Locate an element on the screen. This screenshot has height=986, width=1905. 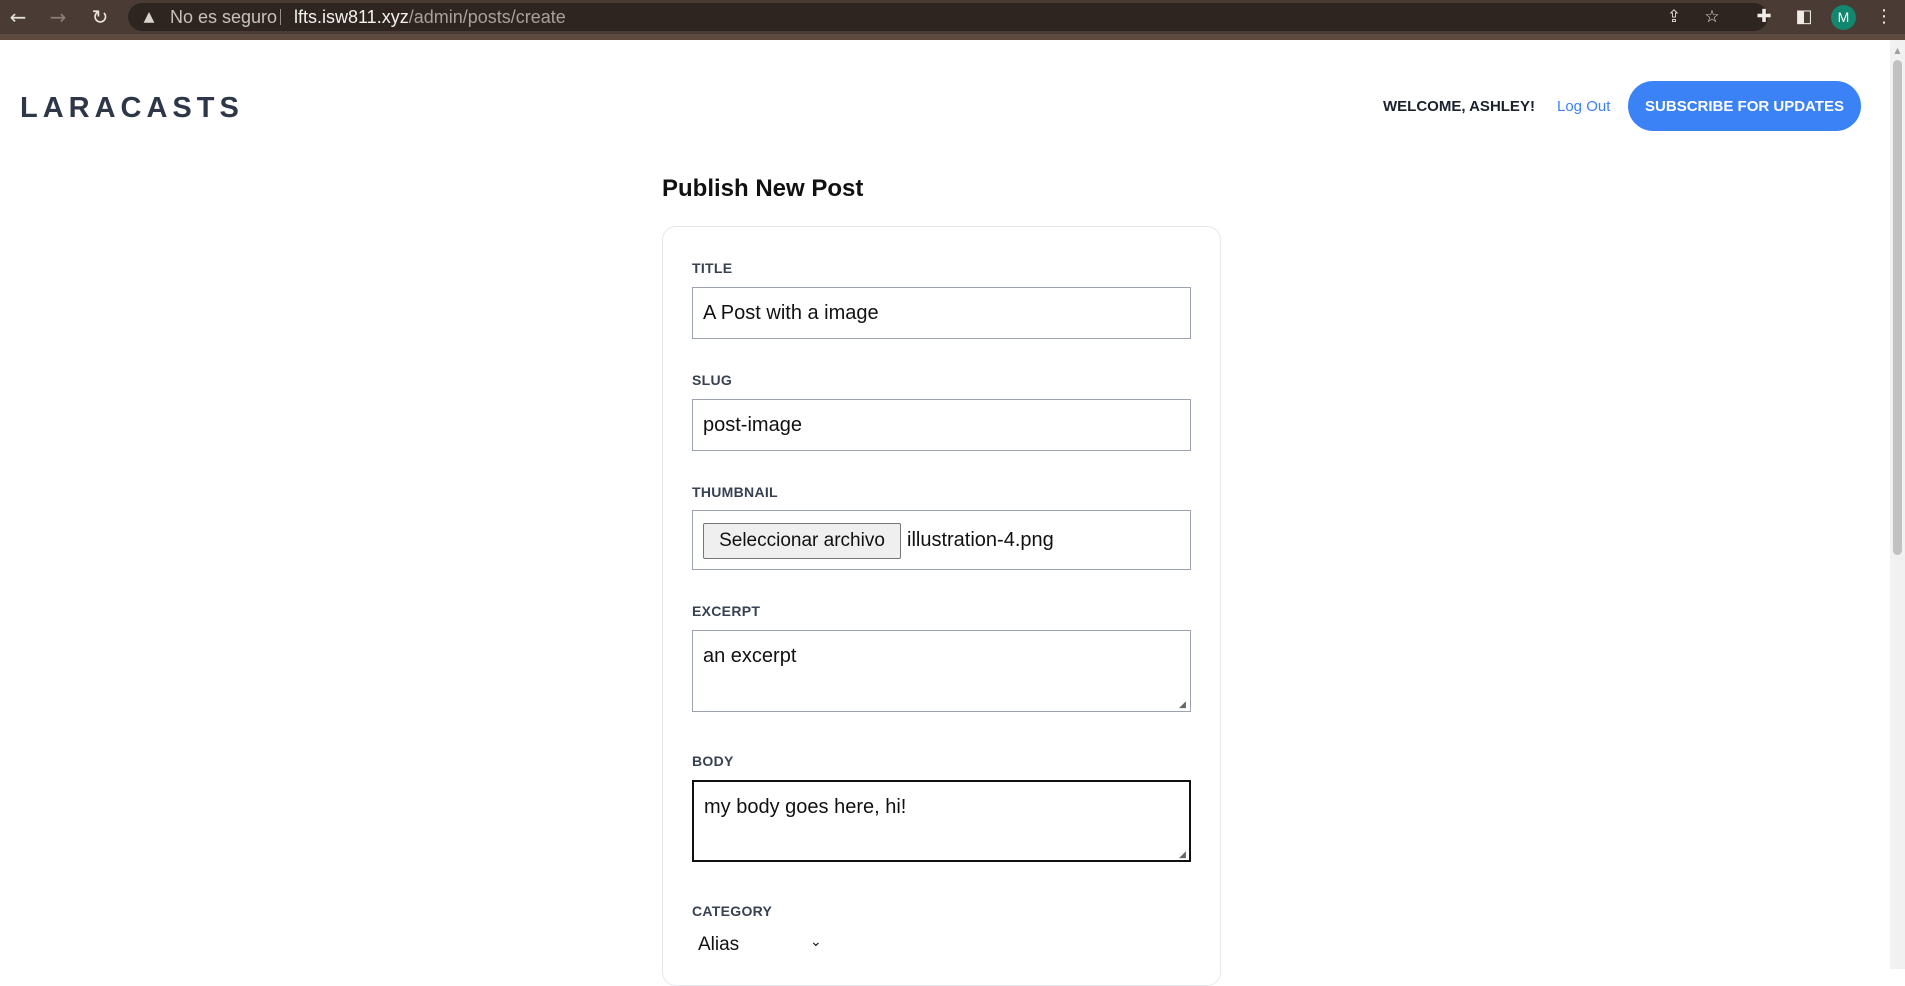
back-arrow-icon: ← is located at coordinates (18, 17).